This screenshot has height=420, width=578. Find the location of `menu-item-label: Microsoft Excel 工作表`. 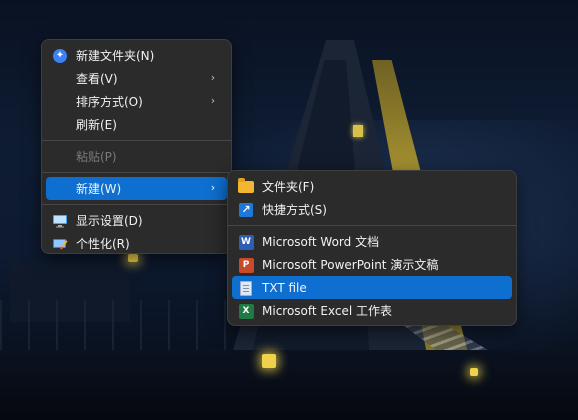

menu-item-label: Microsoft Excel 工作表 is located at coordinates (327, 311).